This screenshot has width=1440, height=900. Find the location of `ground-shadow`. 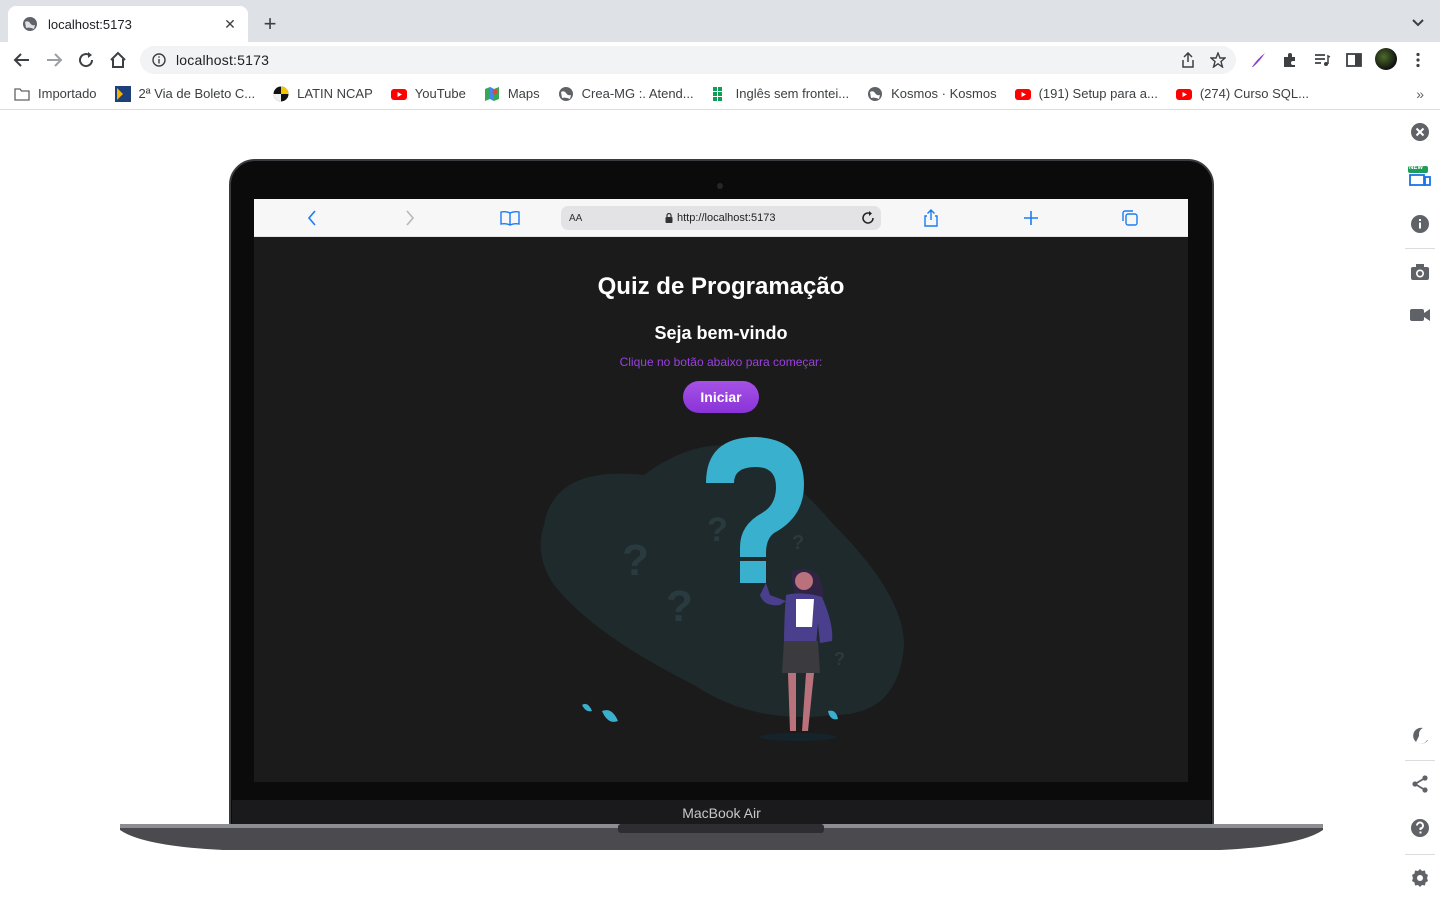

ground-shadow is located at coordinates (798, 737).